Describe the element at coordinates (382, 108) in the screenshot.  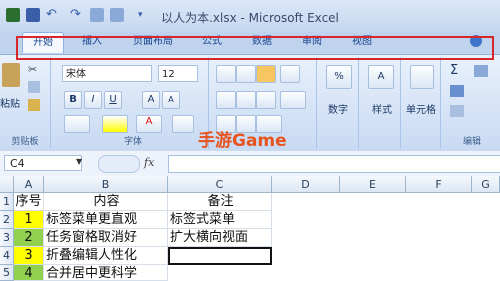
I see `styles-group-label: 样式` at that location.